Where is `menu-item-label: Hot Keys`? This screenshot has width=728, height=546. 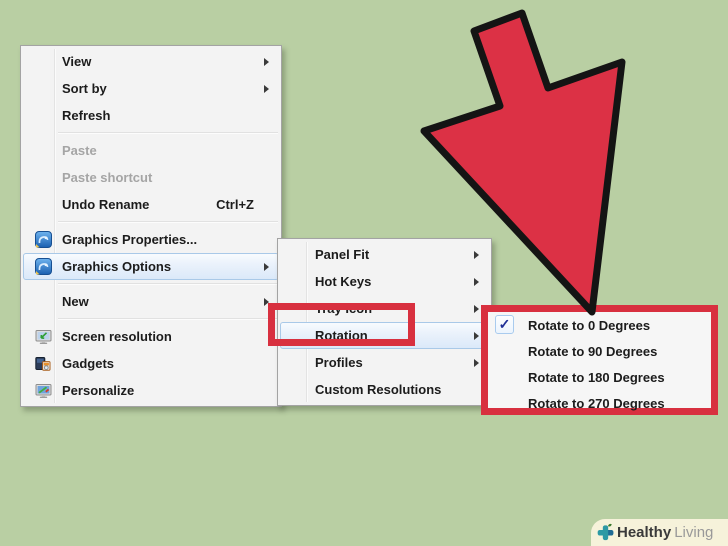 menu-item-label: Hot Keys is located at coordinates (343, 281).